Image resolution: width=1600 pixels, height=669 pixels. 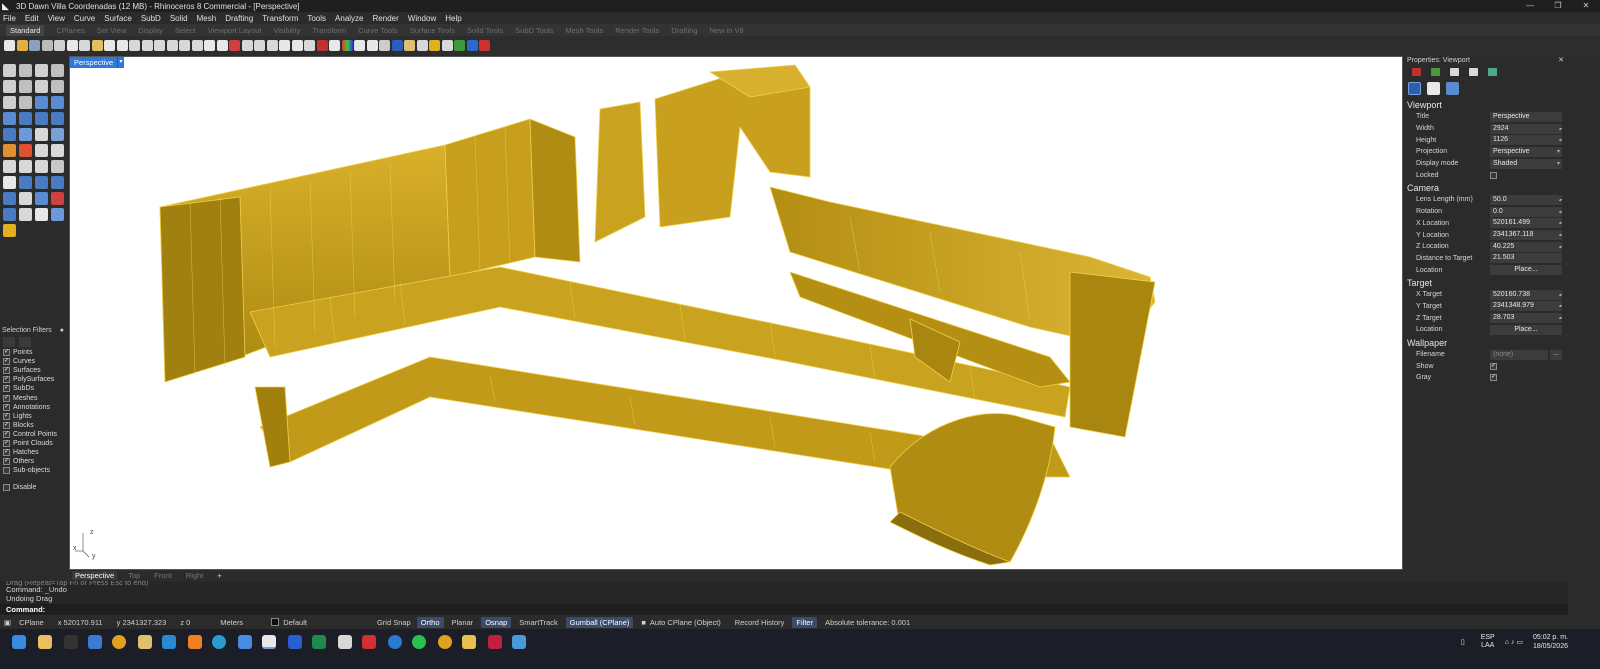 What do you see at coordinates (760, 622) in the screenshot?
I see `record-history-toggle: Record History` at bounding box center [760, 622].